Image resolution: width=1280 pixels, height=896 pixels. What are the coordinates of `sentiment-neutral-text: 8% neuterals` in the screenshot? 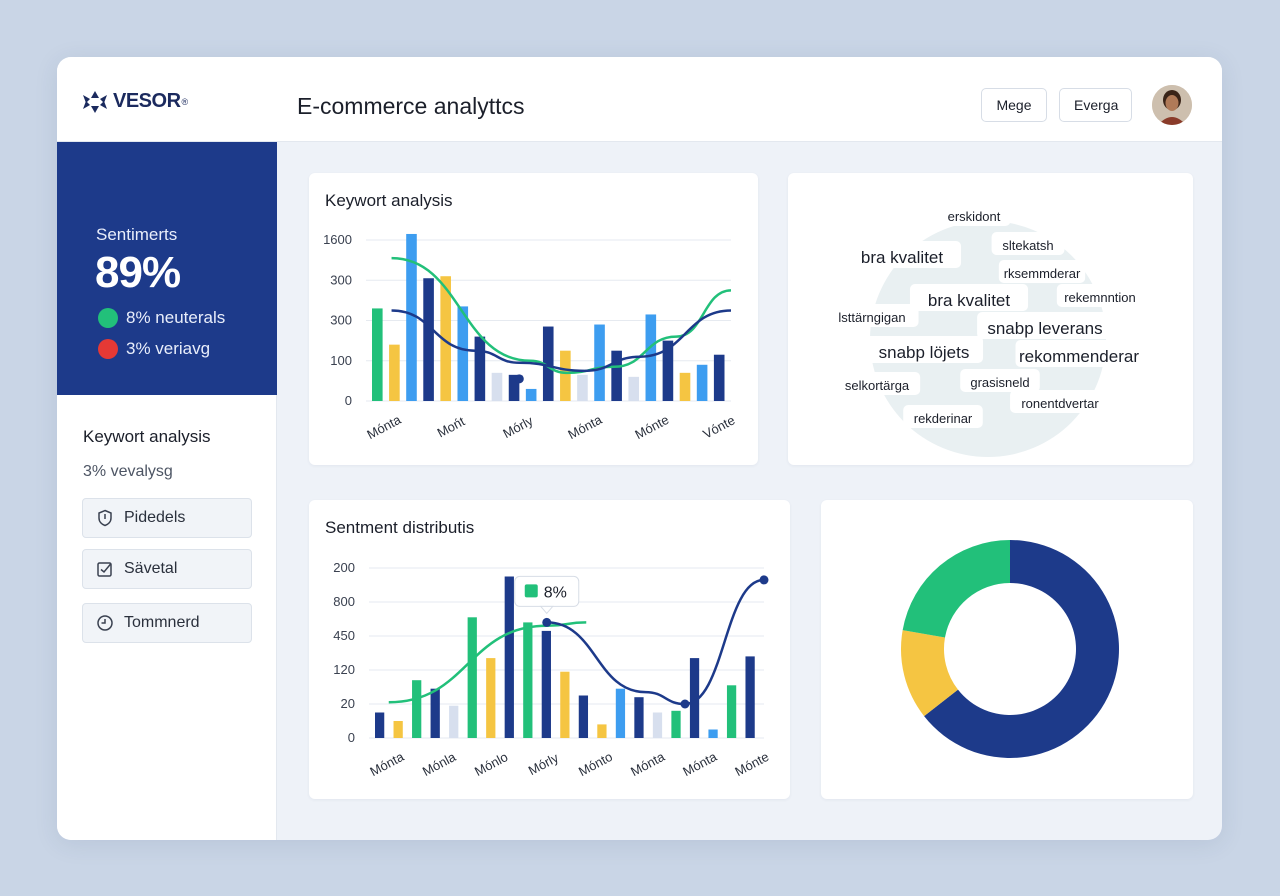 It's located at (176, 317).